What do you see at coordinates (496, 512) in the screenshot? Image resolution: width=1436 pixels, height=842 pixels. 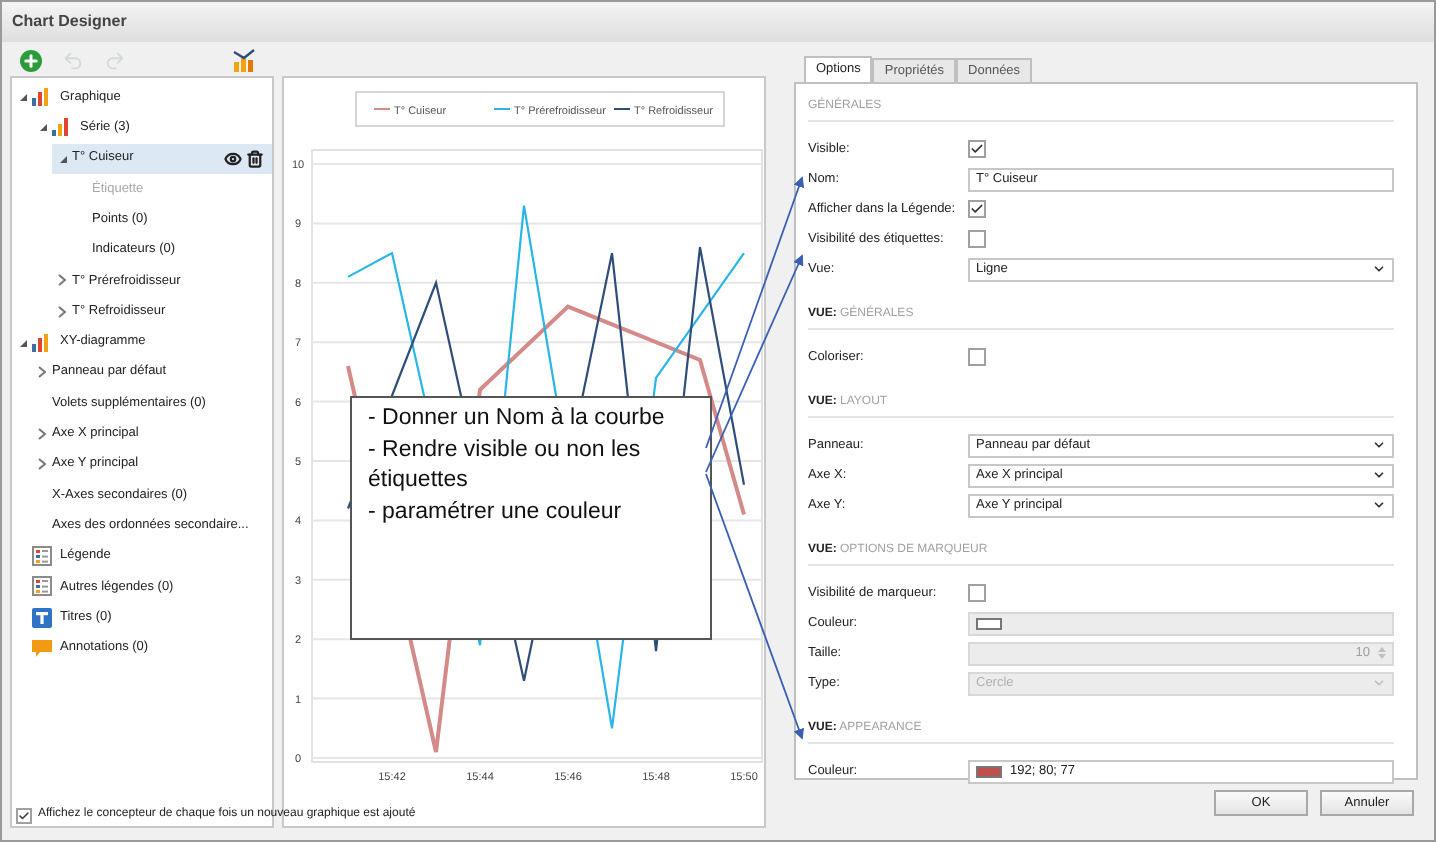 I see `callout-text: - paramétrer une couleur` at bounding box center [496, 512].